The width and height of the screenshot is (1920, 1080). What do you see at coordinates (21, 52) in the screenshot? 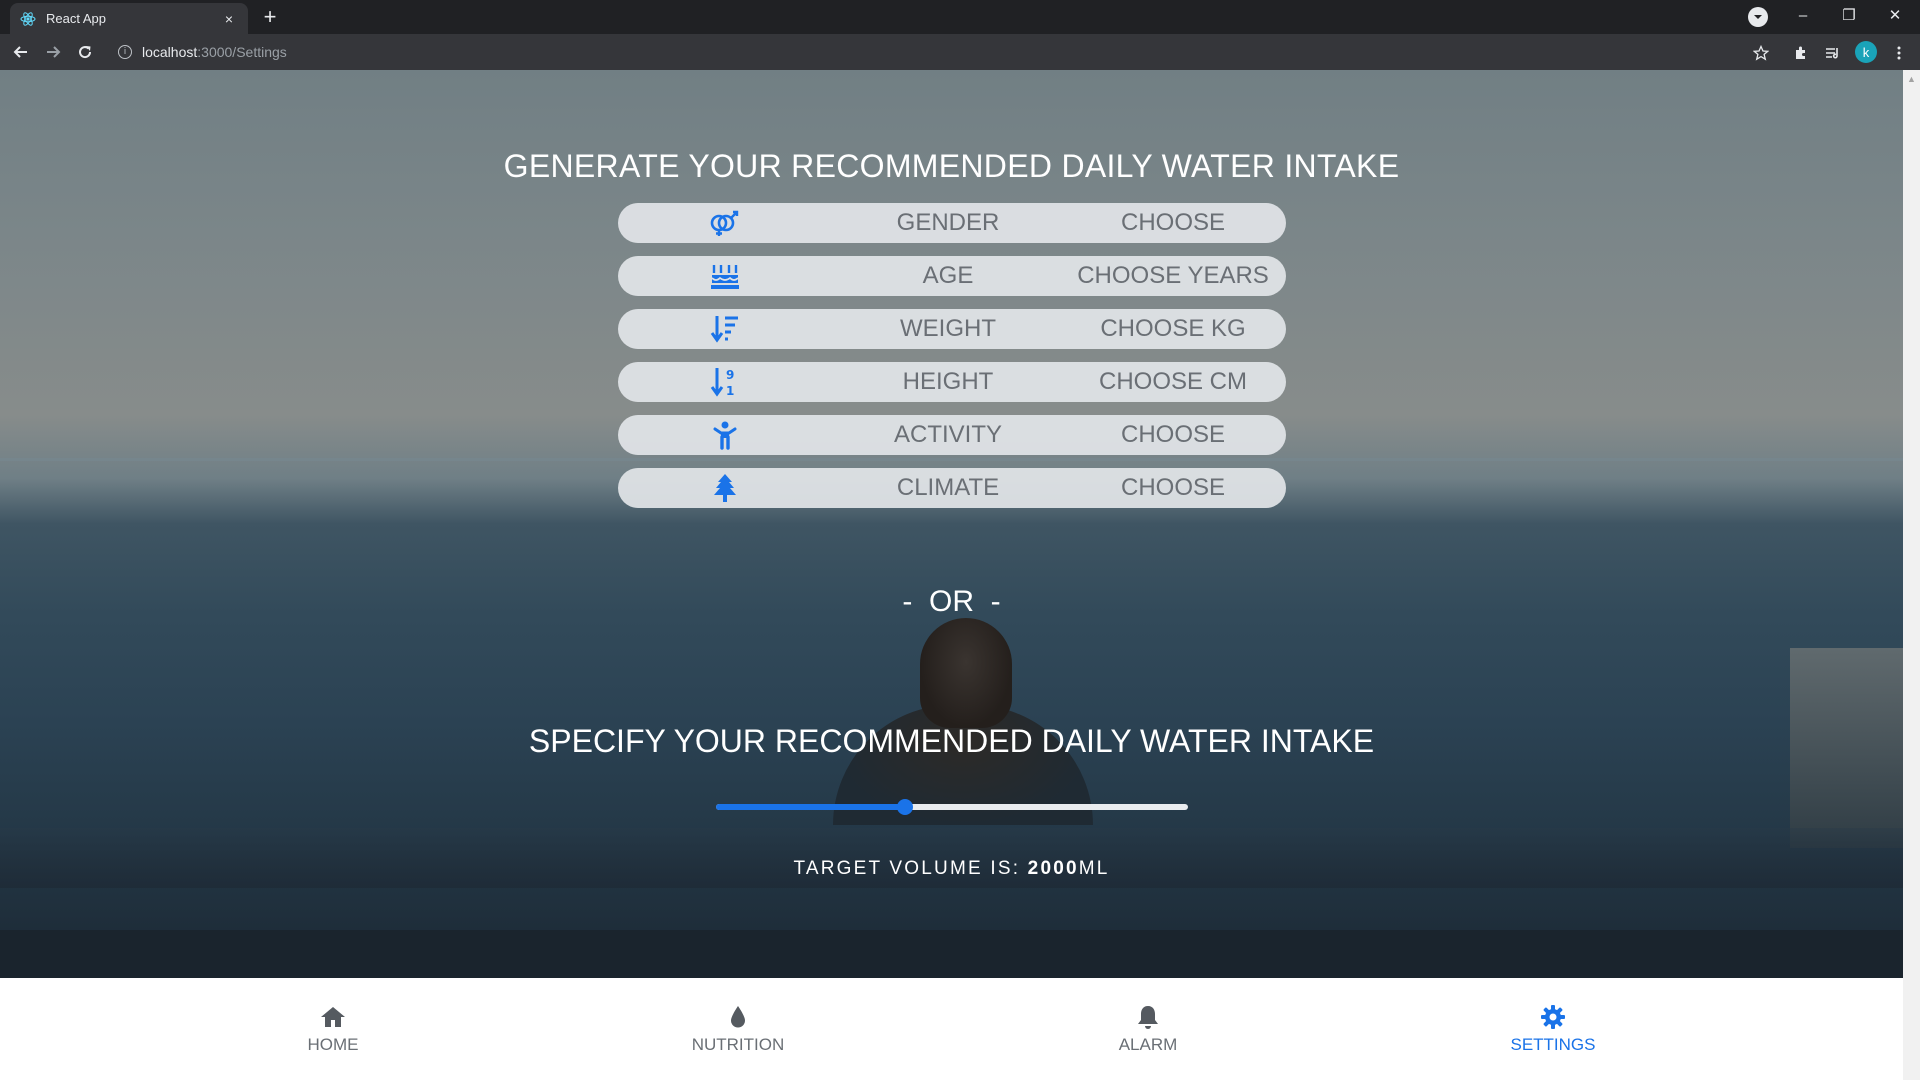
I see `back-icon` at bounding box center [21, 52].